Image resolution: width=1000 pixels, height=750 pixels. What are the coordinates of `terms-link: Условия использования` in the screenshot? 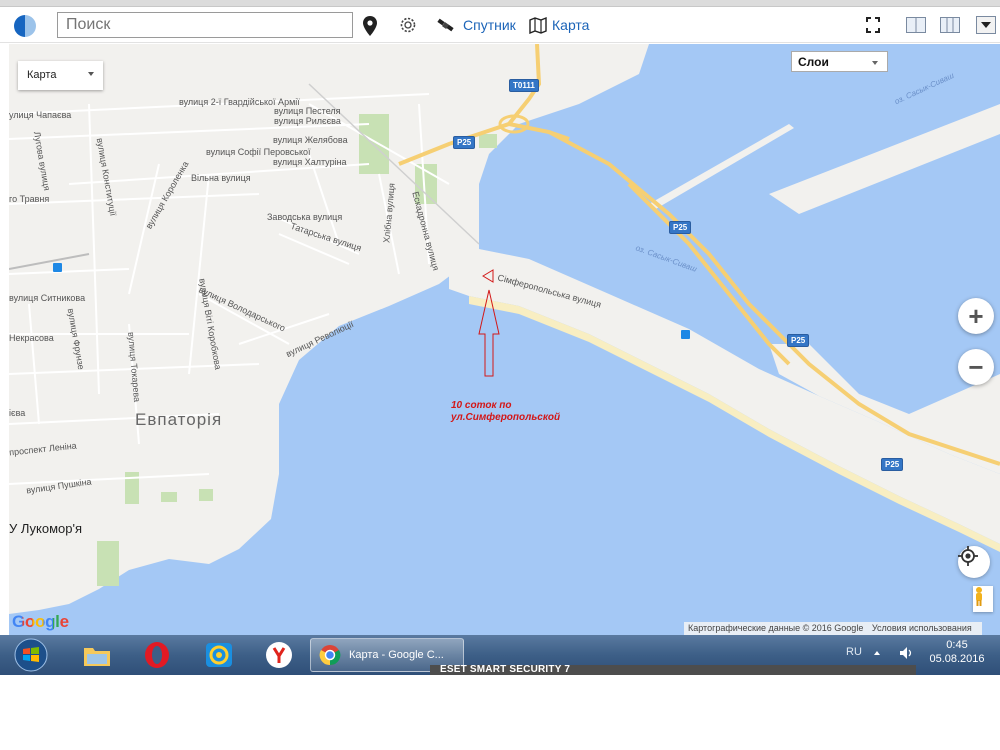 It's located at (922, 628).